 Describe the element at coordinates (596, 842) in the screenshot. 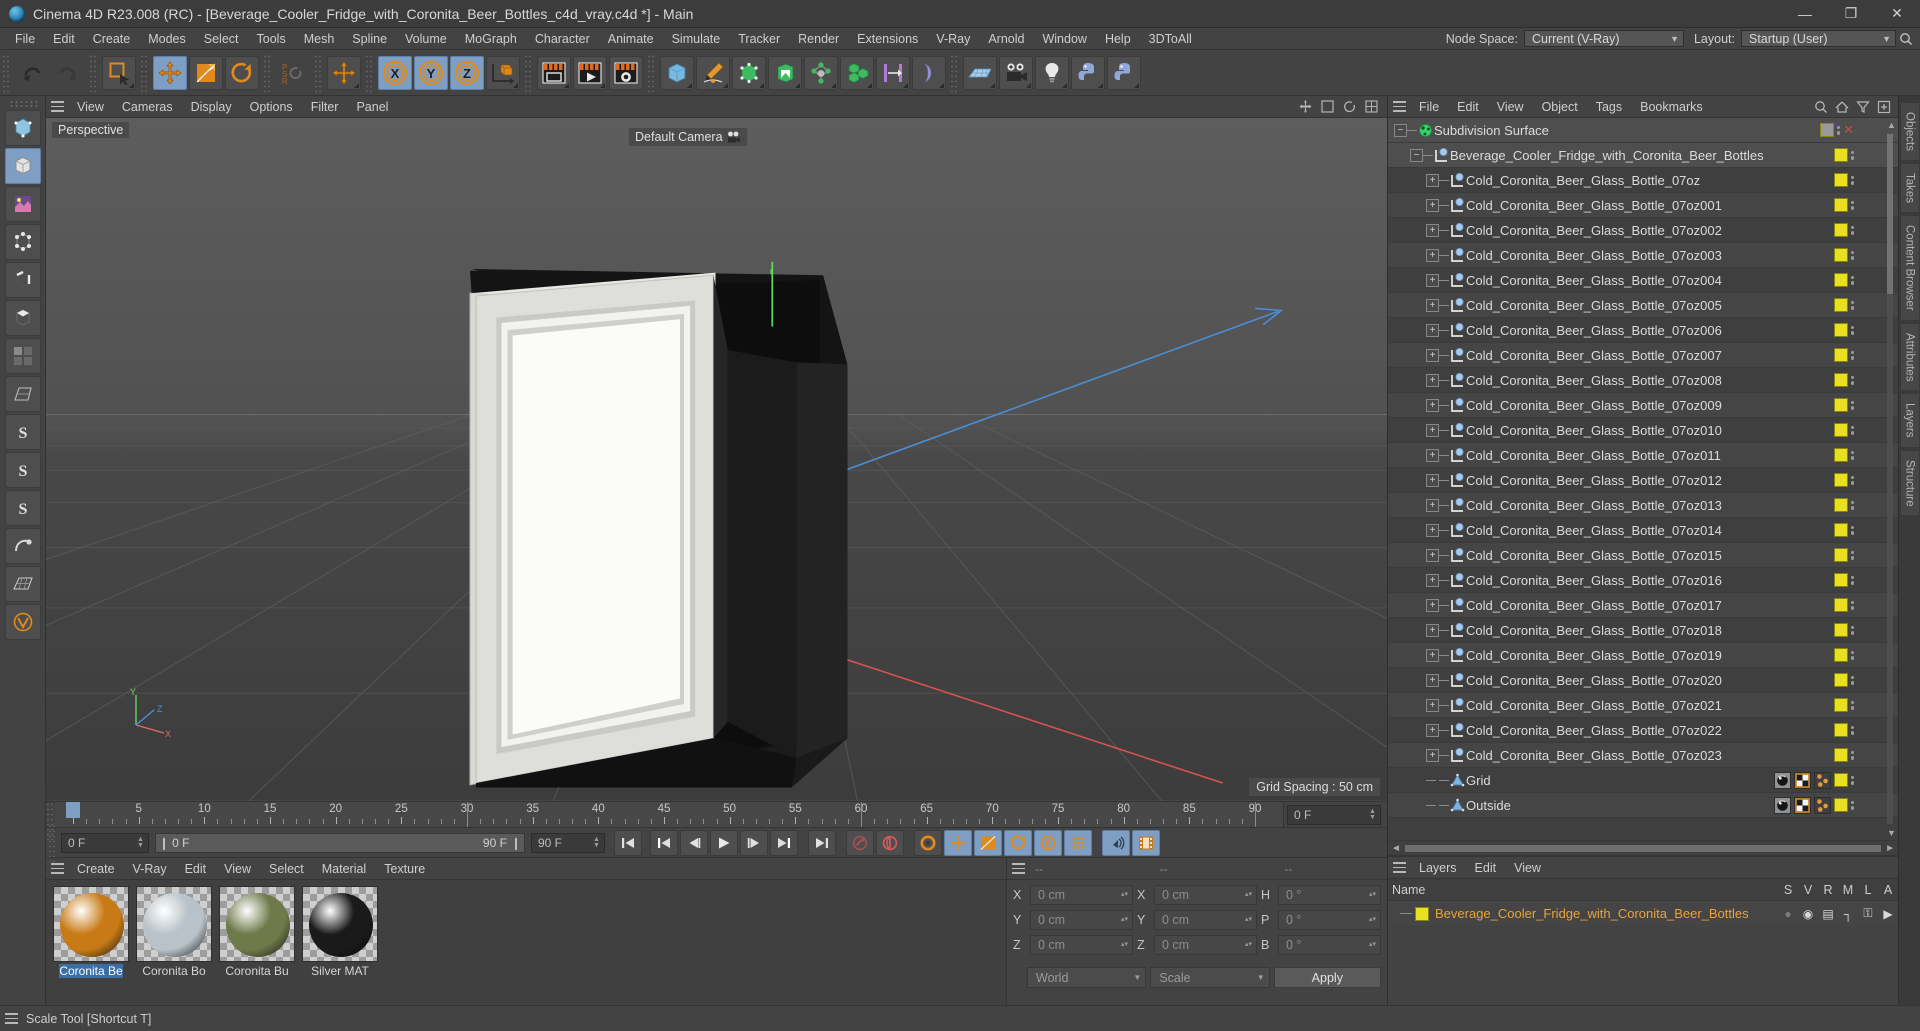

I see `spinner-icon: ▲ ▼` at that location.